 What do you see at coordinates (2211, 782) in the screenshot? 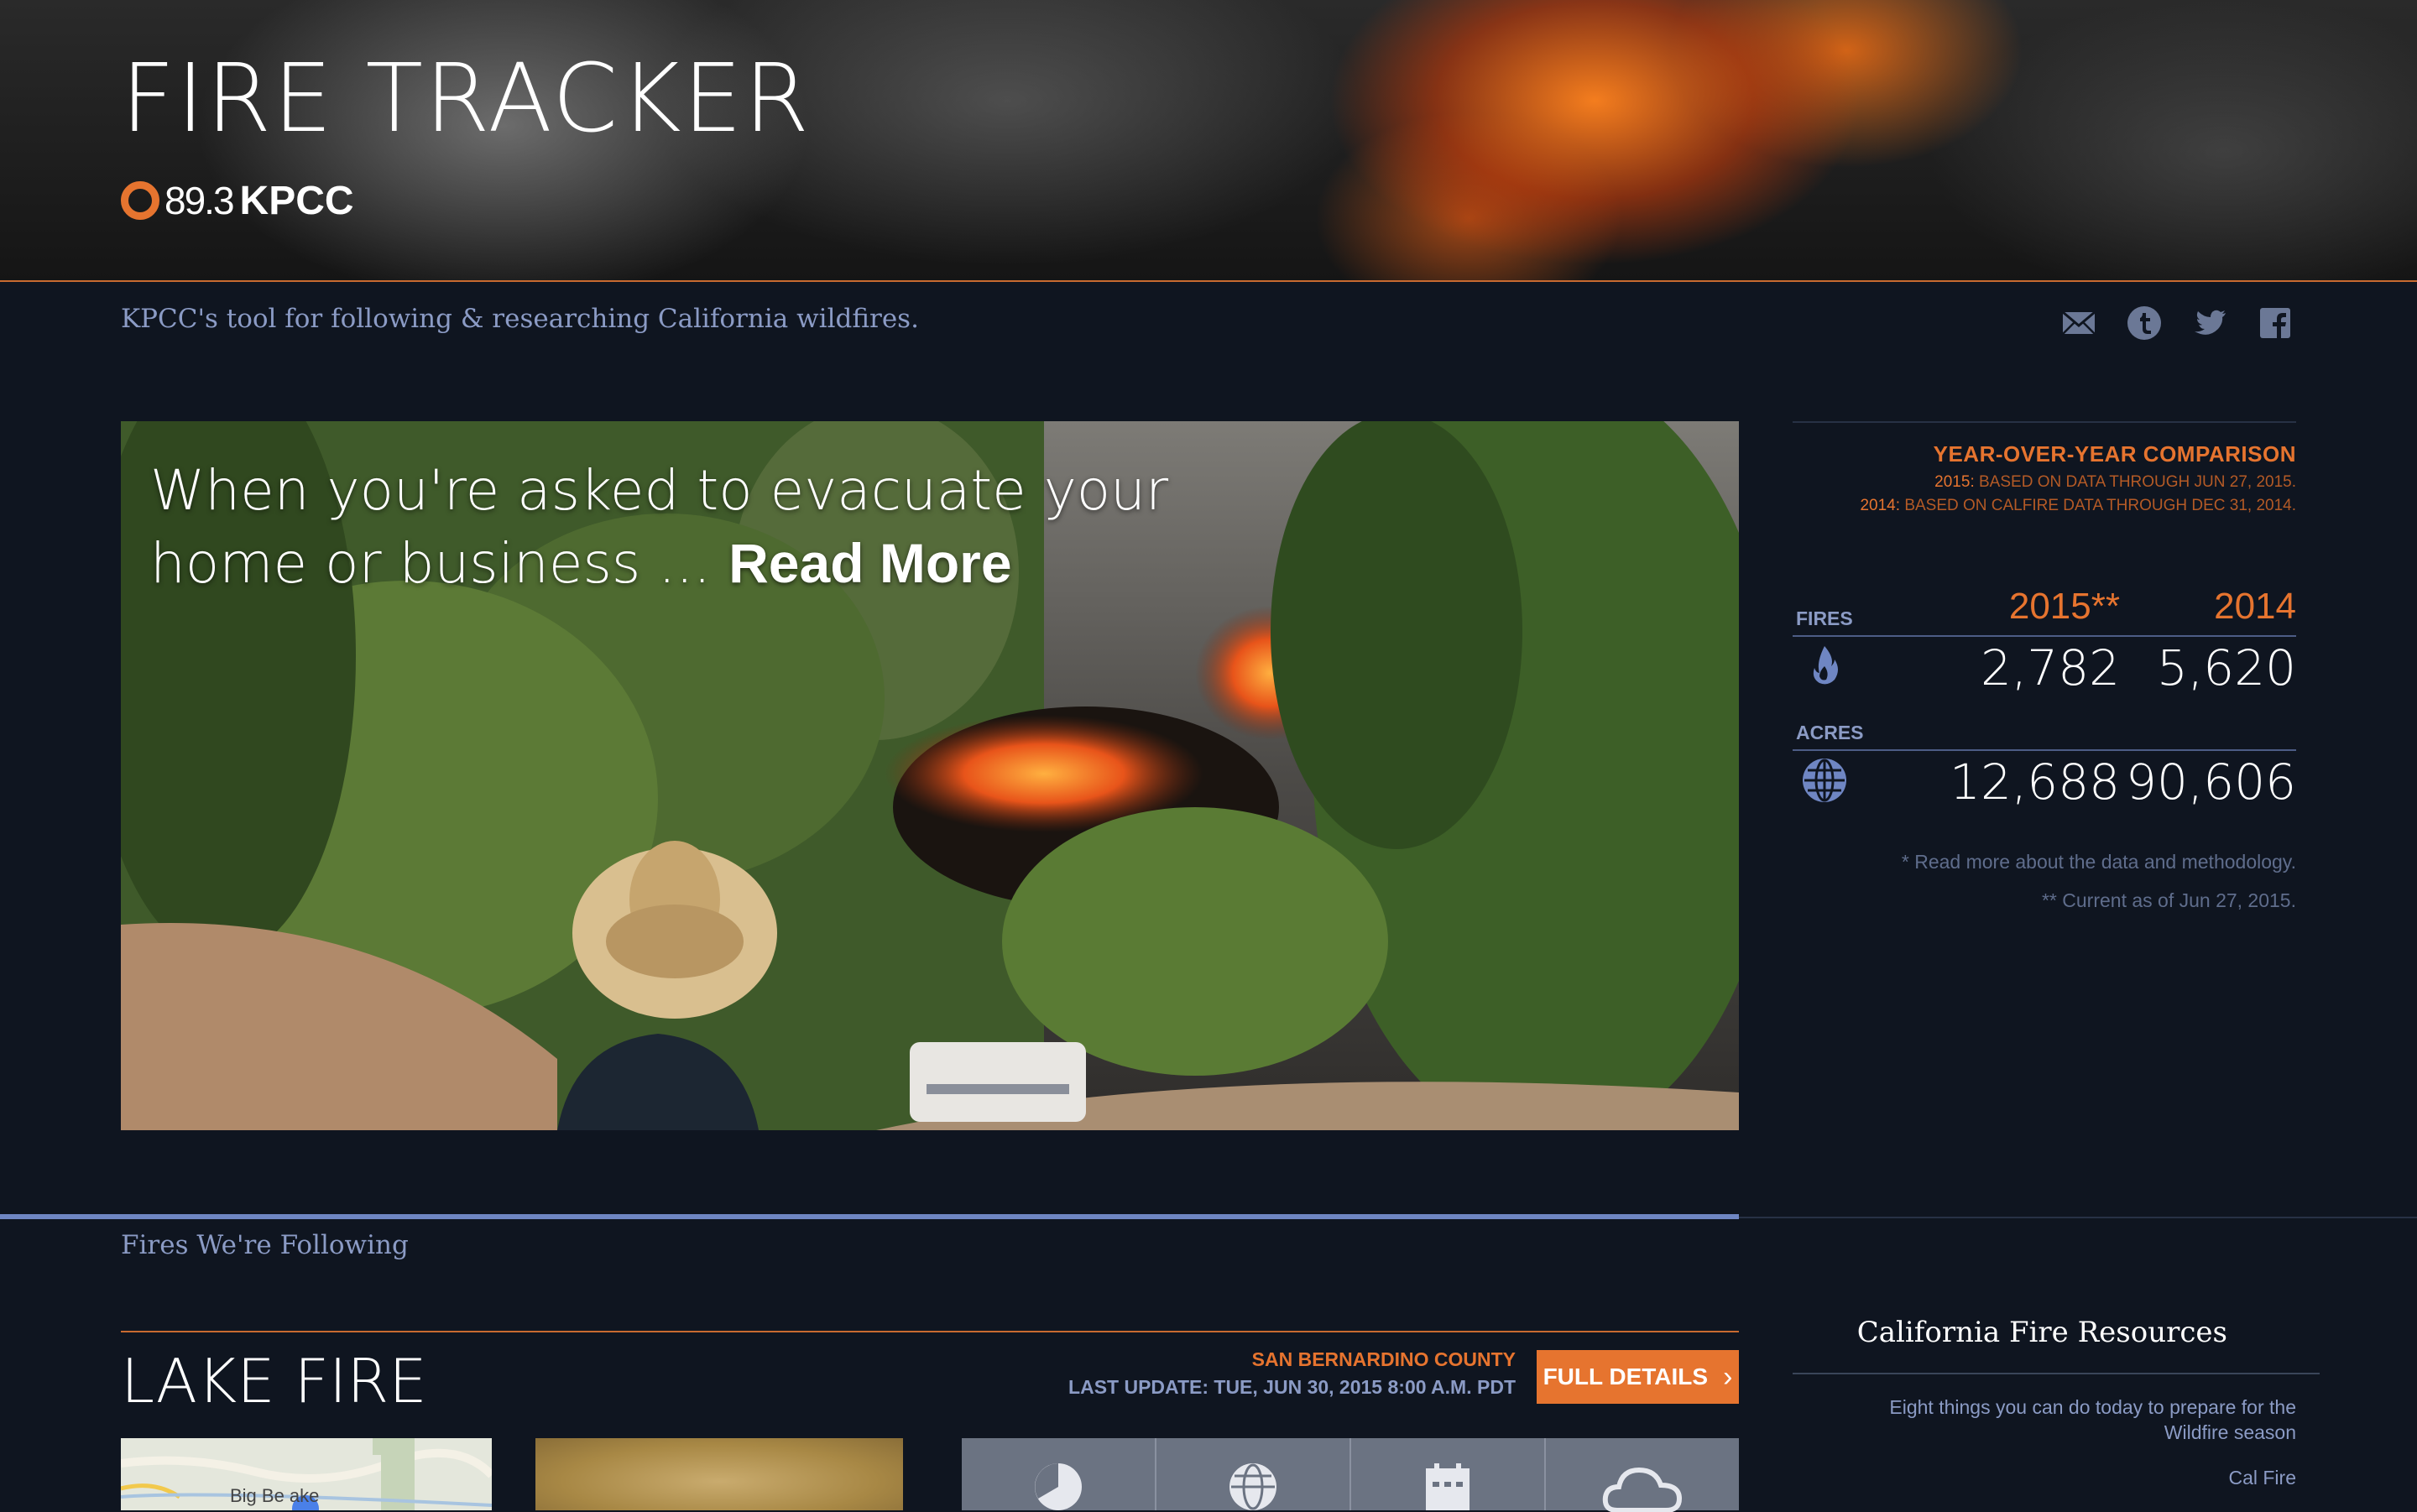
I see `acres-2014-value: 90,606` at bounding box center [2211, 782].